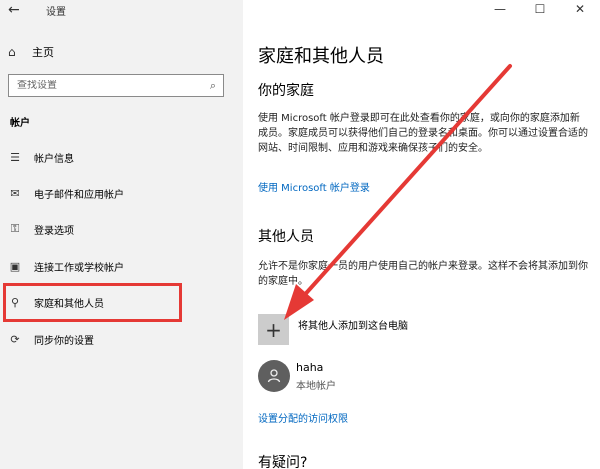 The width and height of the screenshot is (600, 469). Describe the element at coordinates (123, 157) in the screenshot. I see `sidebar-item-account-info: ☰ 帐户信息` at that location.